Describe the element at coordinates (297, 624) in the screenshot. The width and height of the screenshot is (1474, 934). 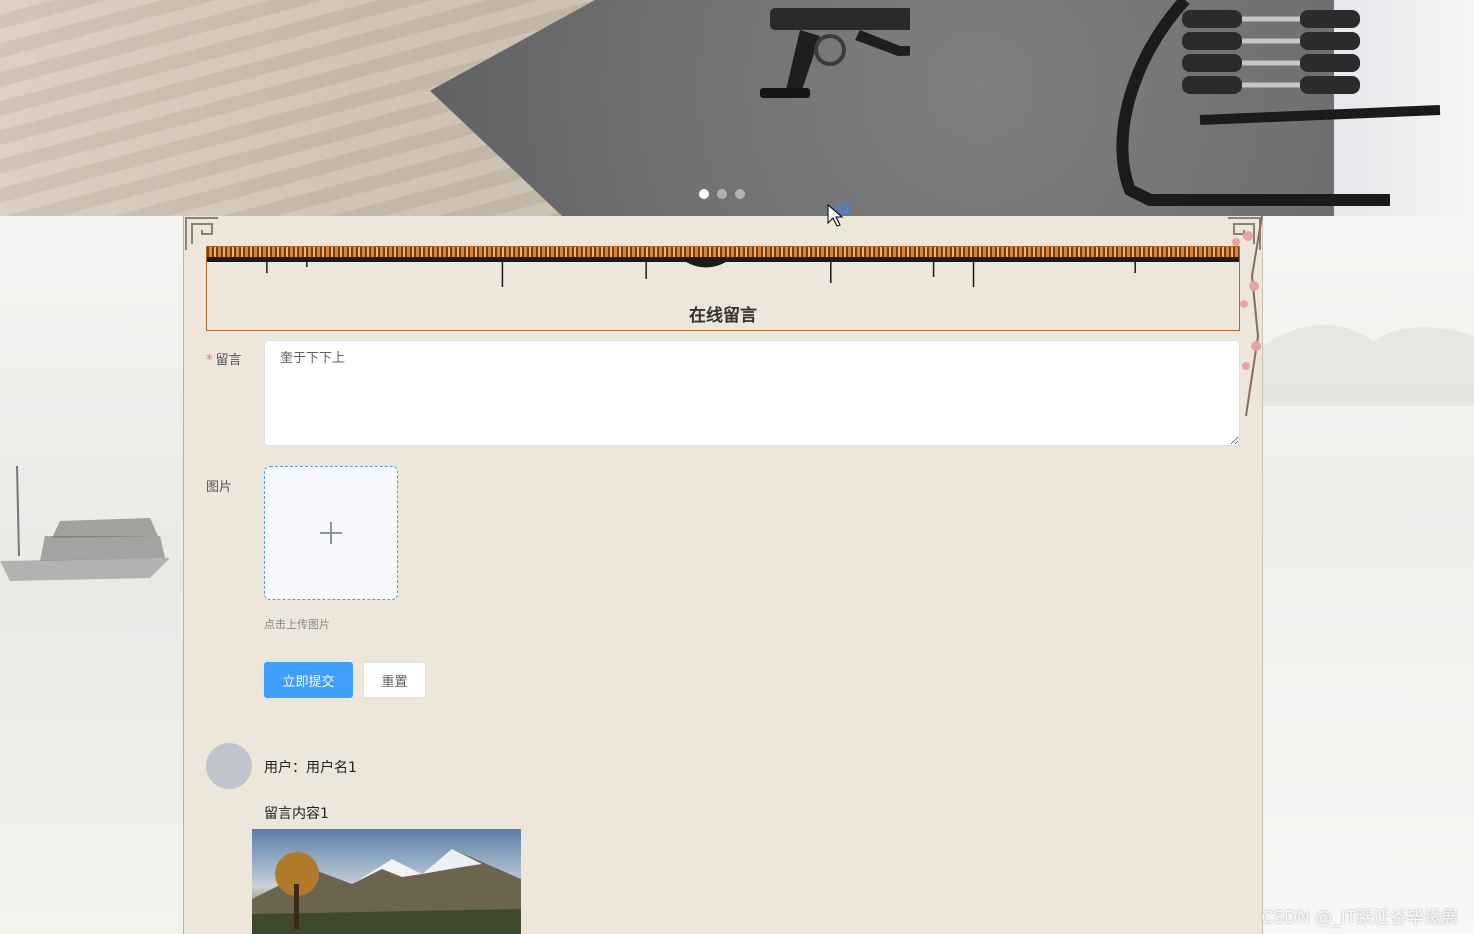
I see `upload-tip: 点击上传图片` at that location.